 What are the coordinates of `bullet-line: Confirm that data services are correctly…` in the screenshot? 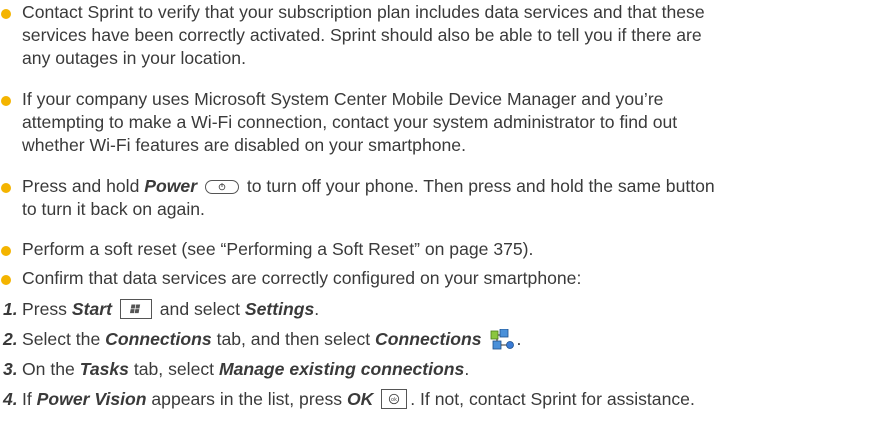 It's located at (302, 278).